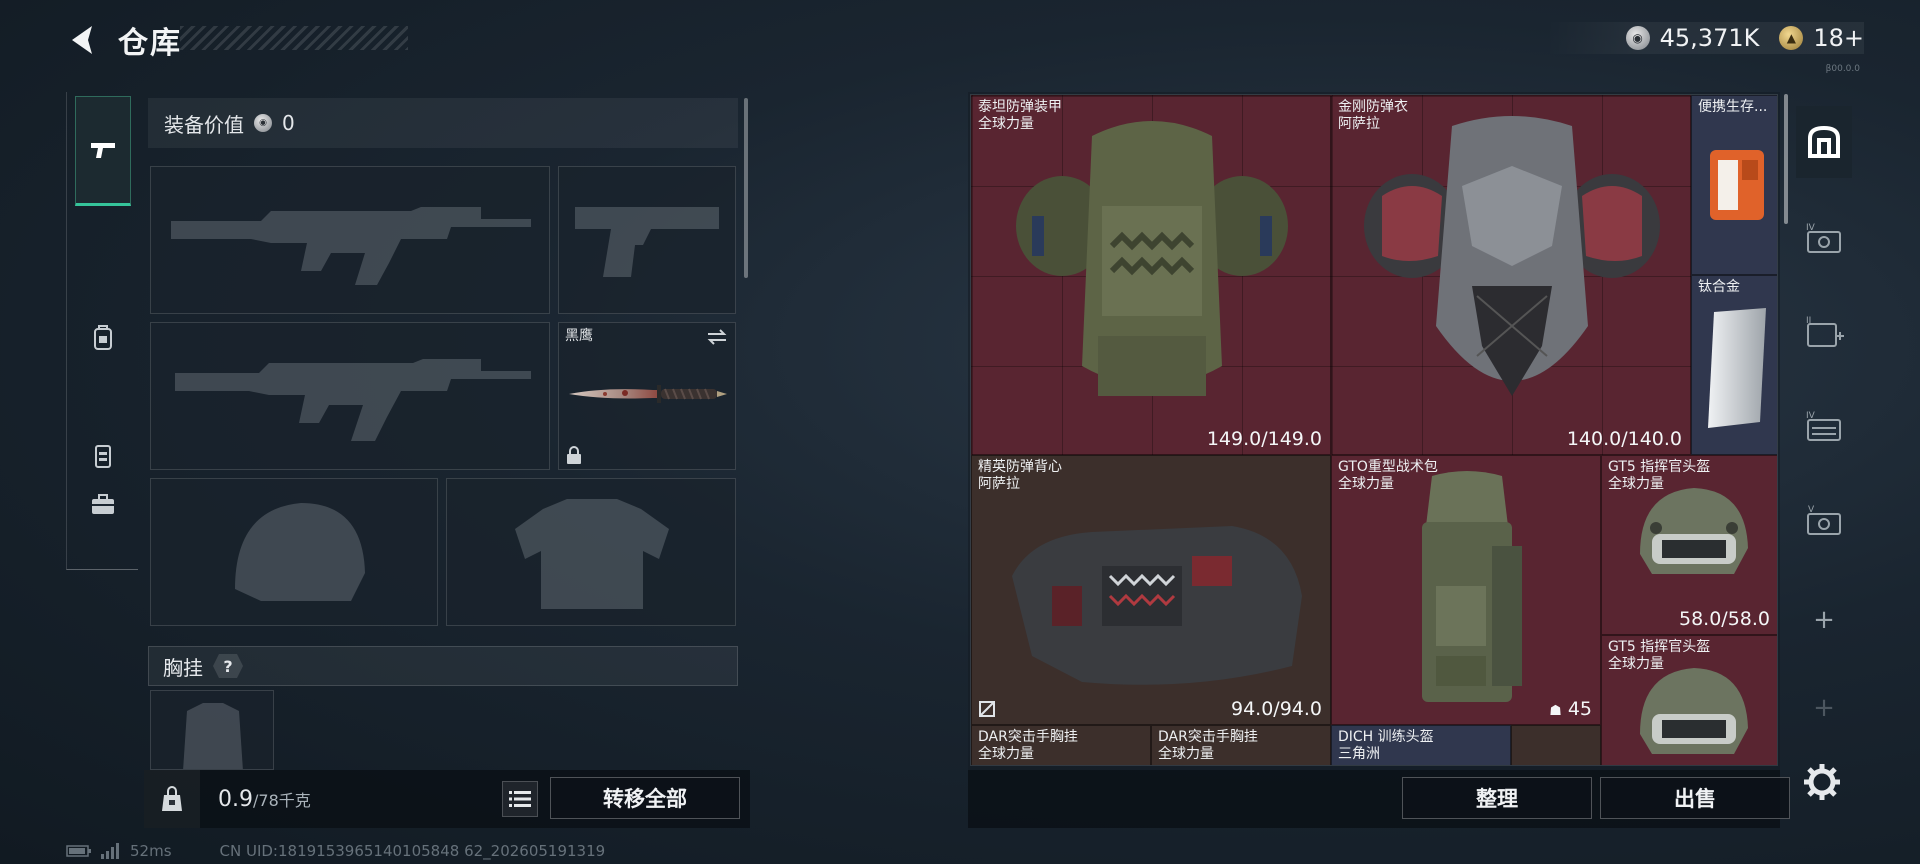  I want to click on helmet-slot, so click(294, 552).